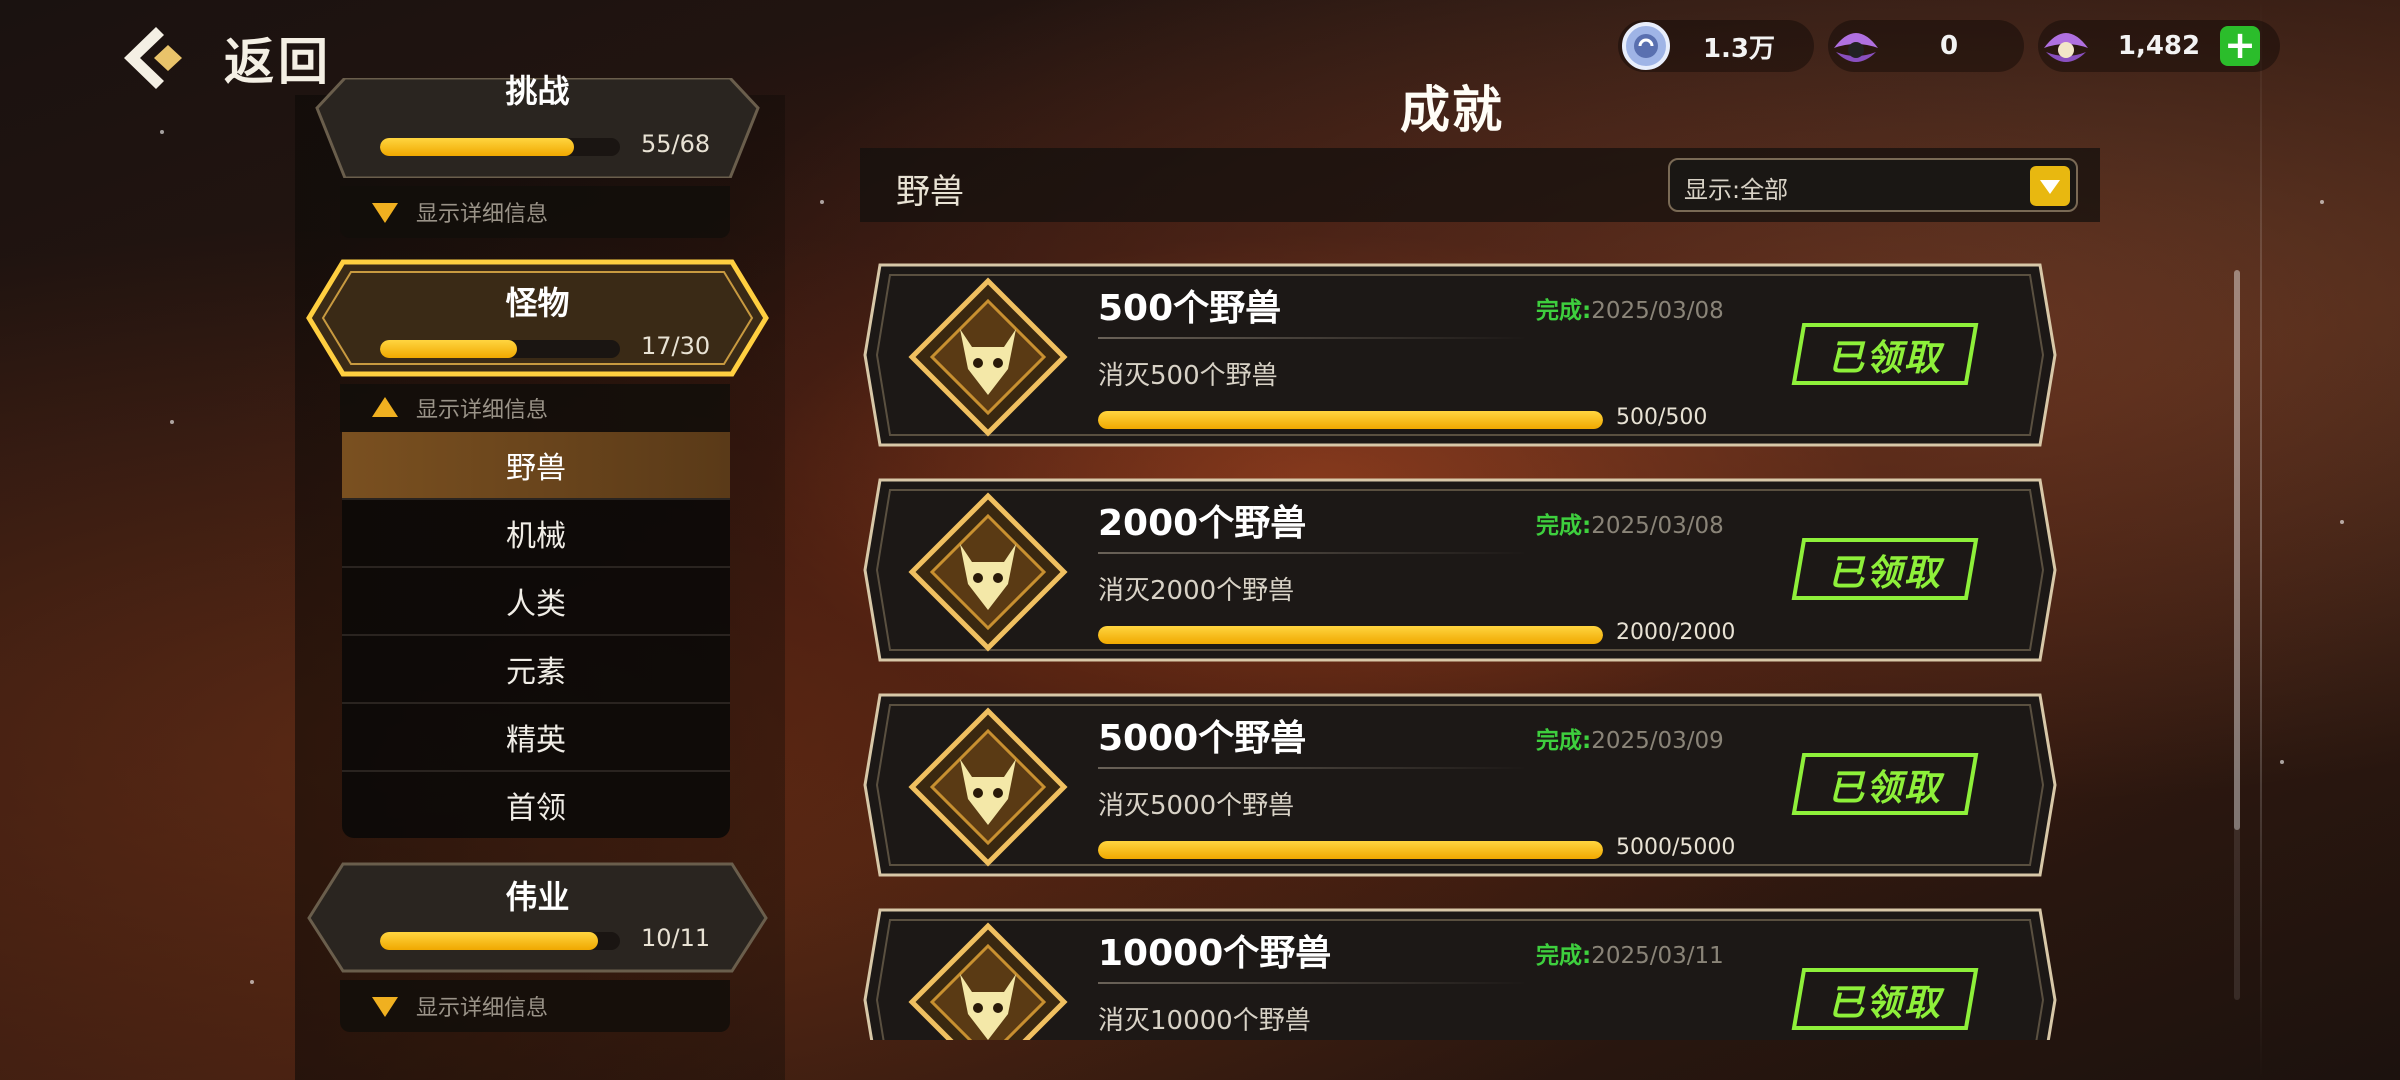 The image size is (2400, 1080). What do you see at coordinates (930, 192) in the screenshot?
I see `filter-title: 野兽` at bounding box center [930, 192].